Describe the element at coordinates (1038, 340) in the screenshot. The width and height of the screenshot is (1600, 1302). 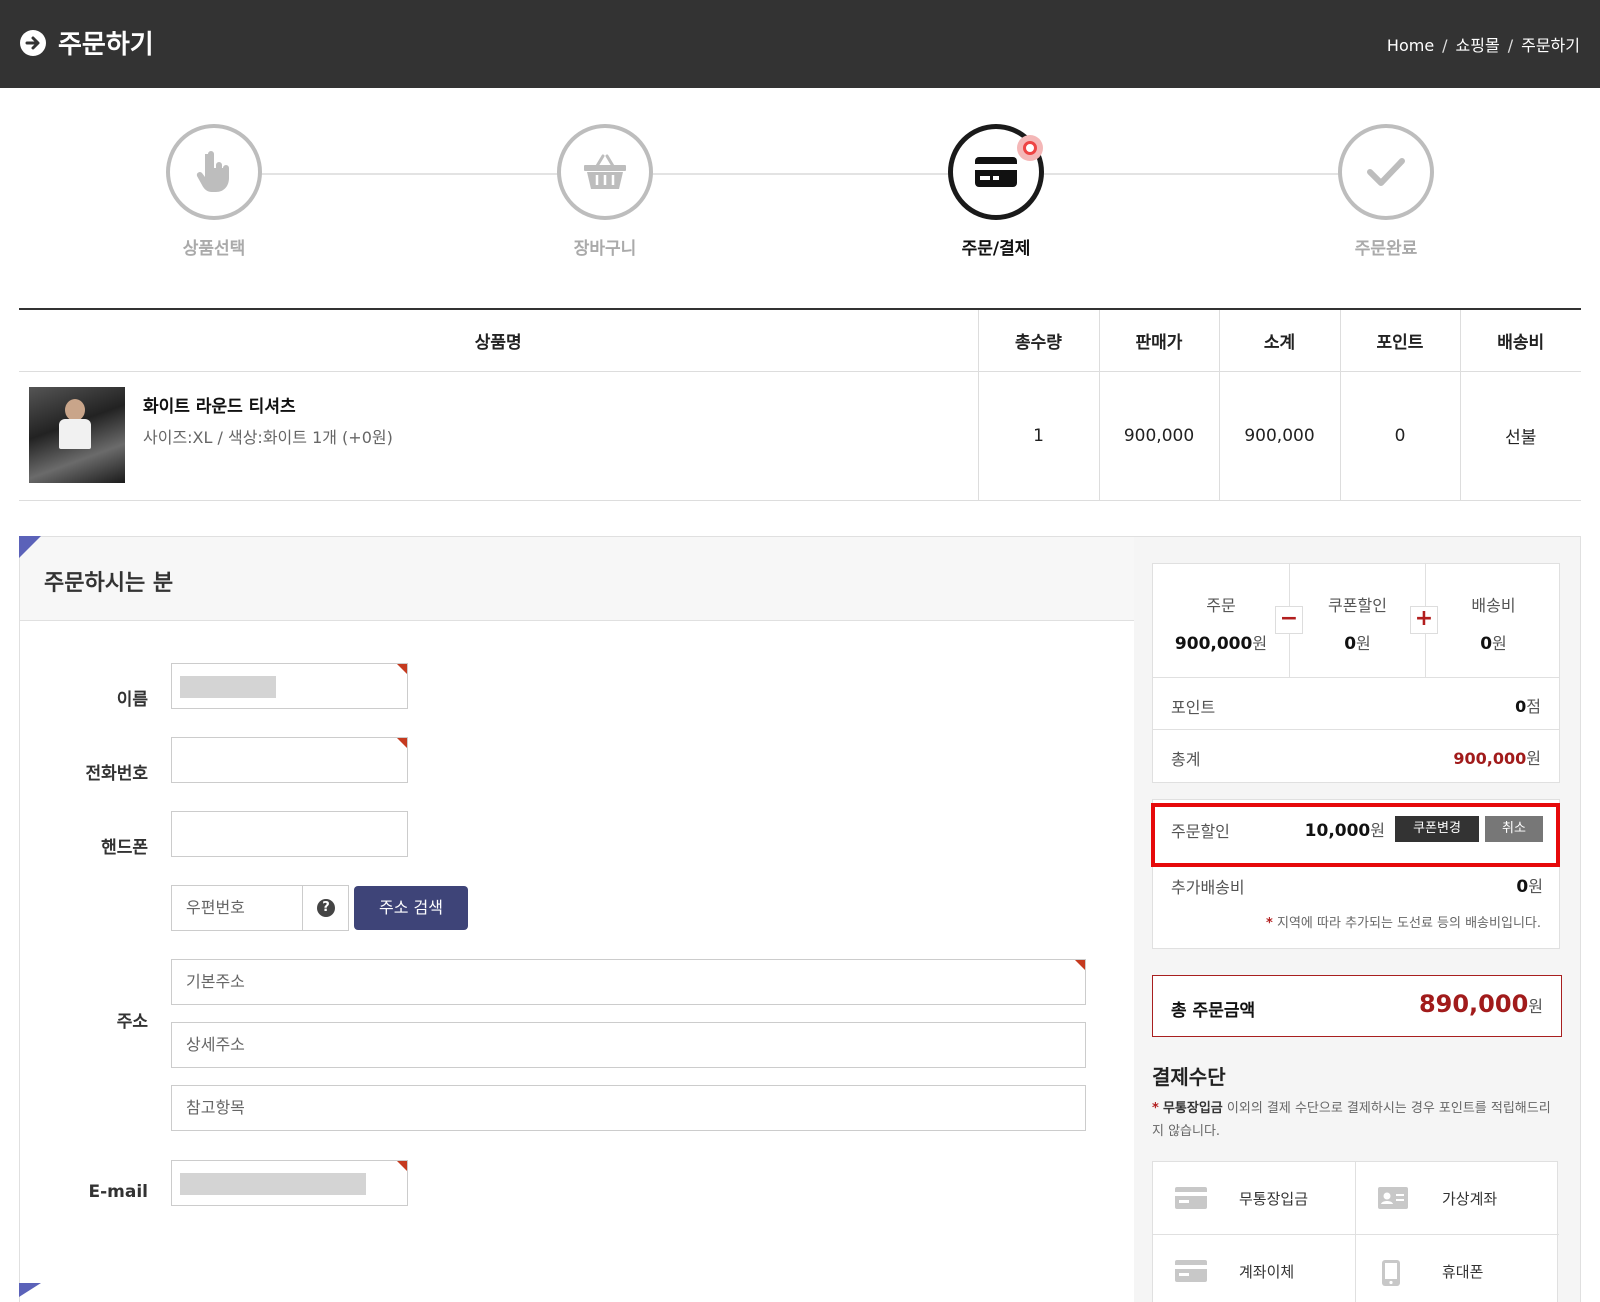
I see `col-header-qty: 총수량` at that location.